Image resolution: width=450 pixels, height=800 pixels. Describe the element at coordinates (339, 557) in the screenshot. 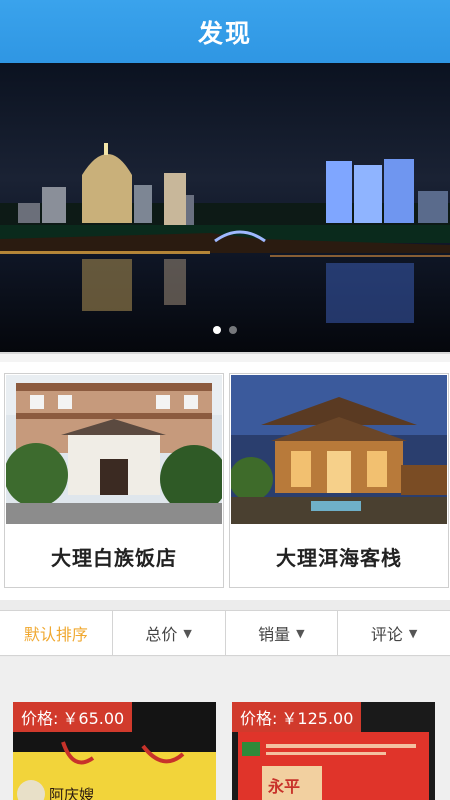

I see `hotel-name: 大理洱海客栈` at that location.